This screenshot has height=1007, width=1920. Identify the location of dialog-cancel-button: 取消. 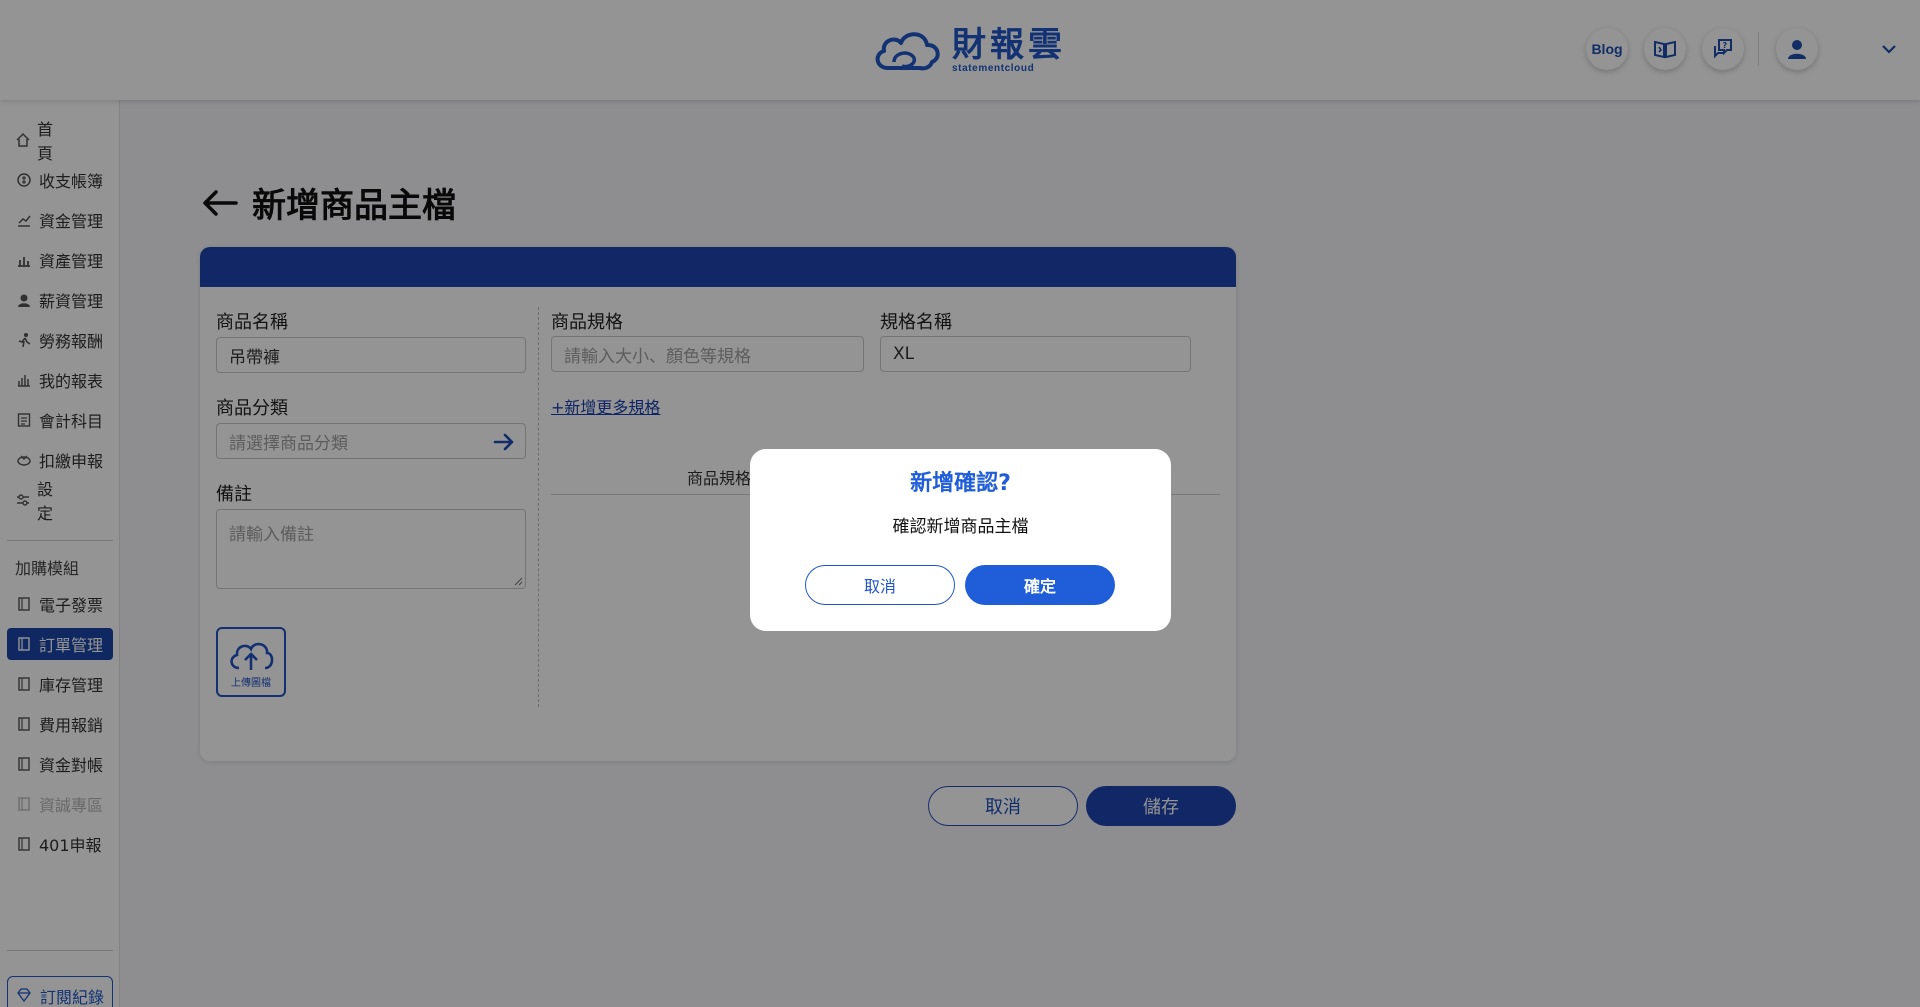
(880, 585).